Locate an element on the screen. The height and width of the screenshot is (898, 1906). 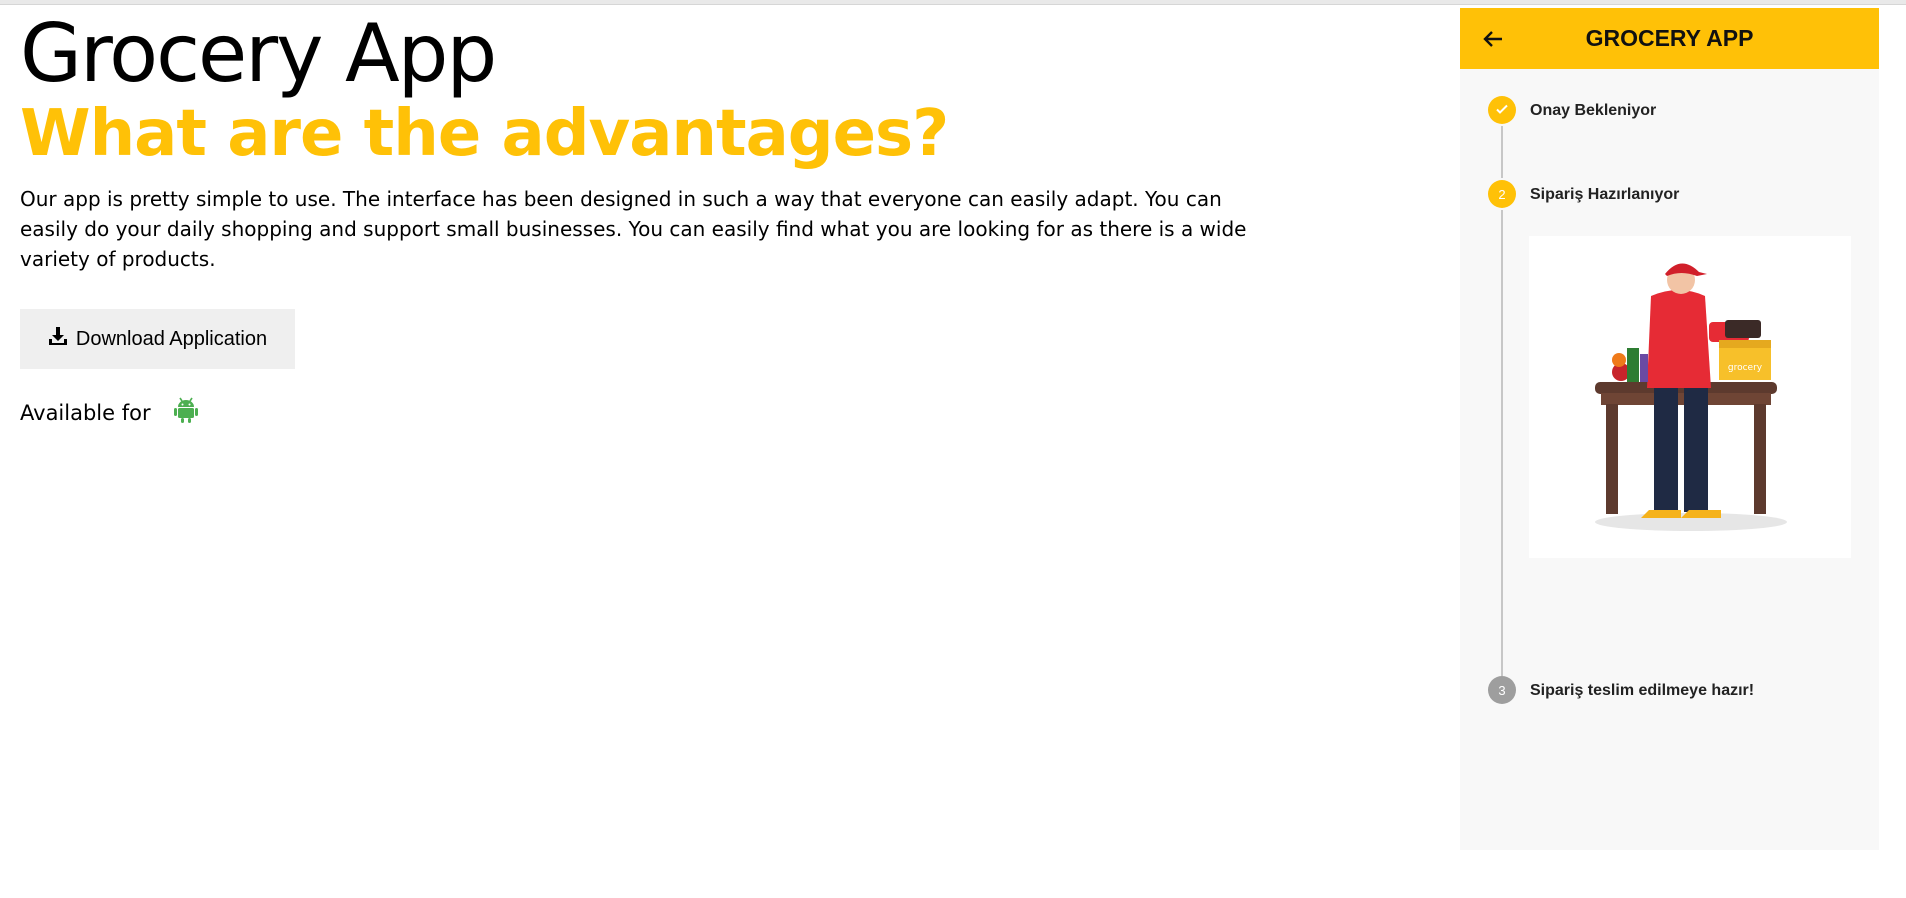
download-application-button: Download Application is located at coordinates (157, 339).